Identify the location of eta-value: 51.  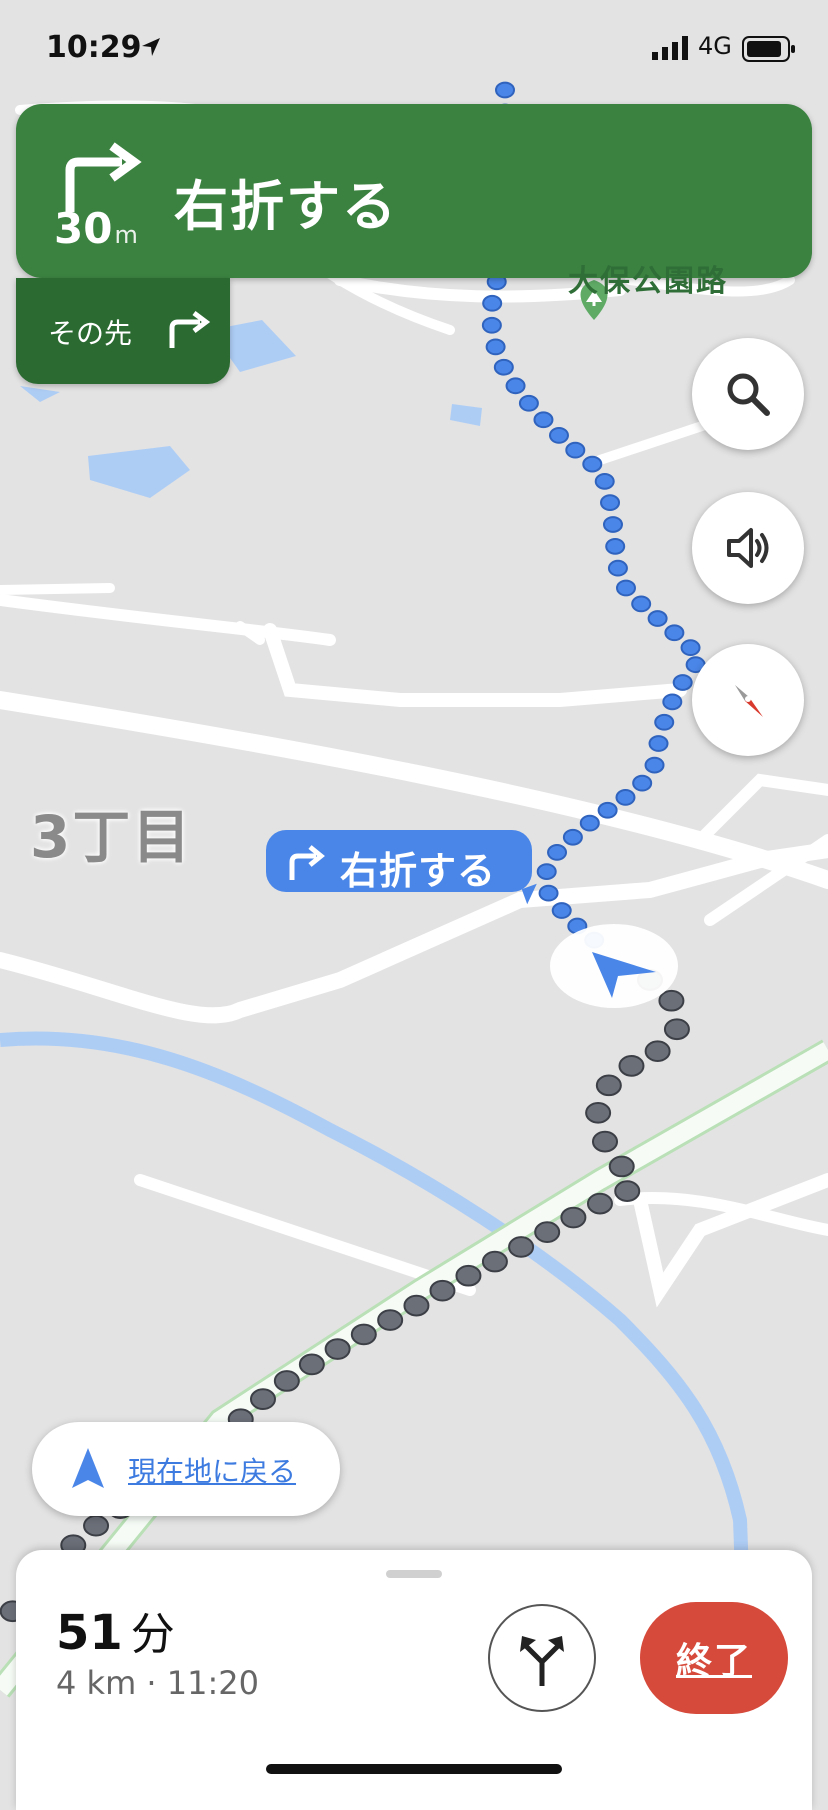
(89, 1633).